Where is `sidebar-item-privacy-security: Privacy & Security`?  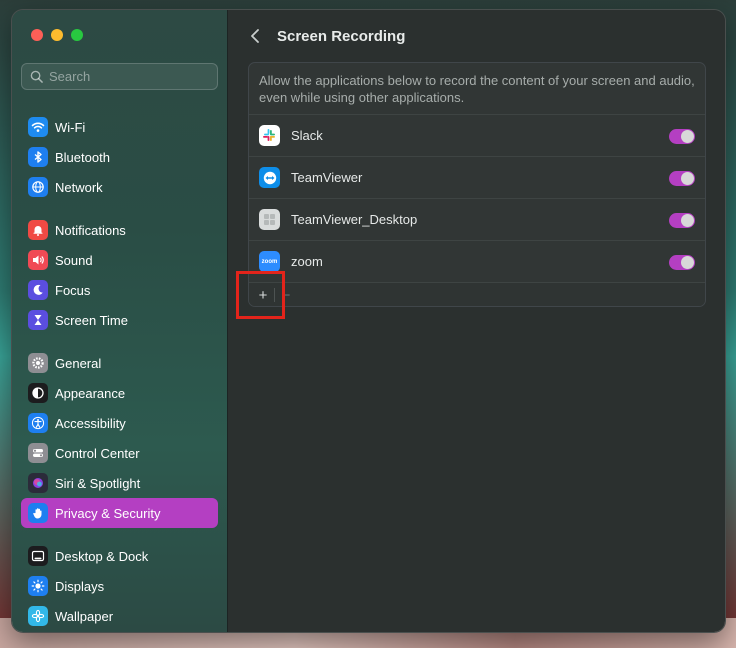 sidebar-item-privacy-security: Privacy & Security is located at coordinates (119, 513).